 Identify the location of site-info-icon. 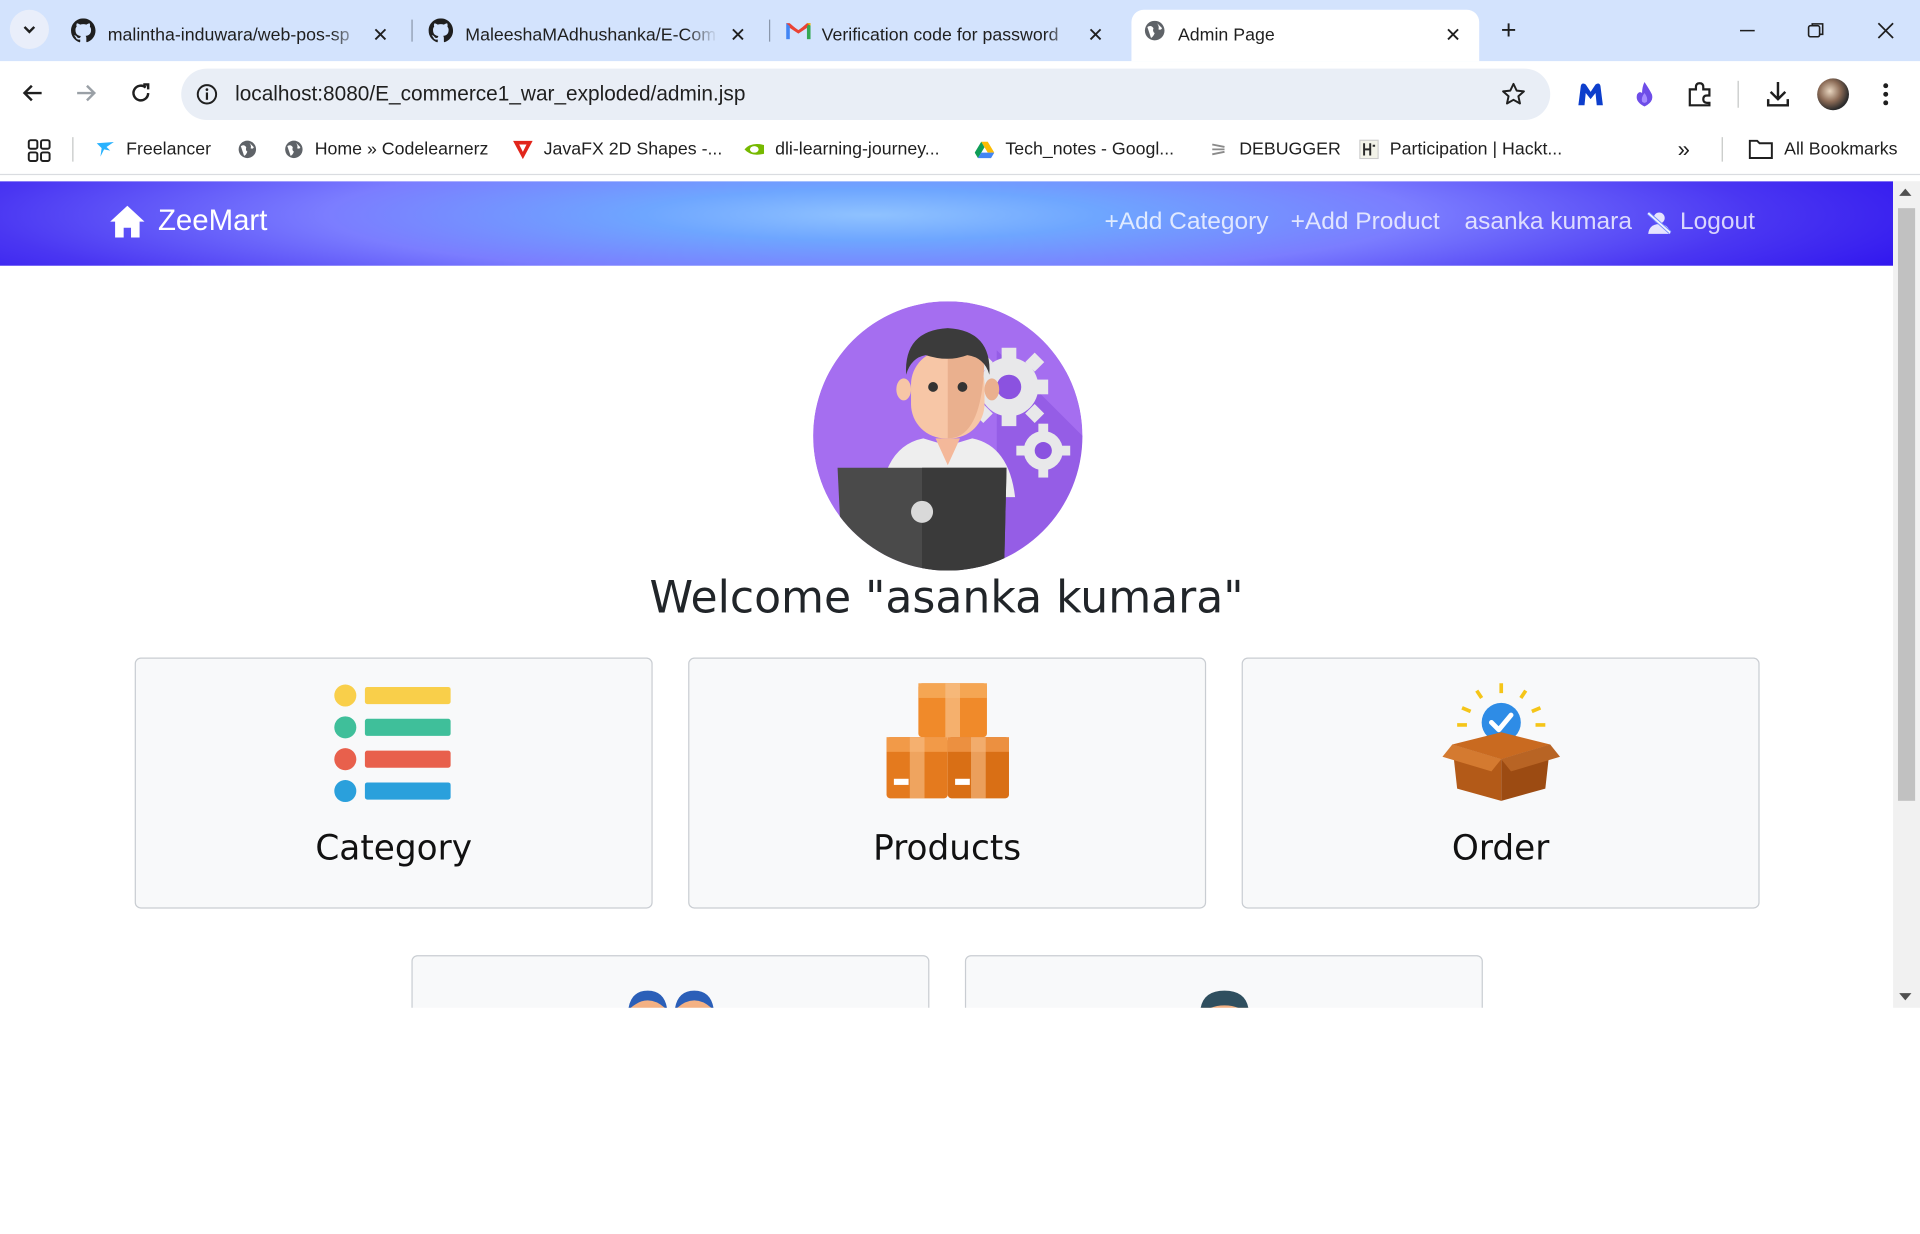
(207, 94).